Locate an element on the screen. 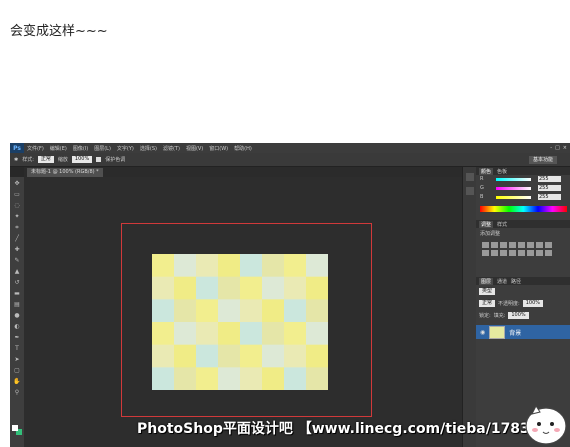 This screenshot has width=570, height=447. blend-mode-select: 正常 is located at coordinates (487, 303).